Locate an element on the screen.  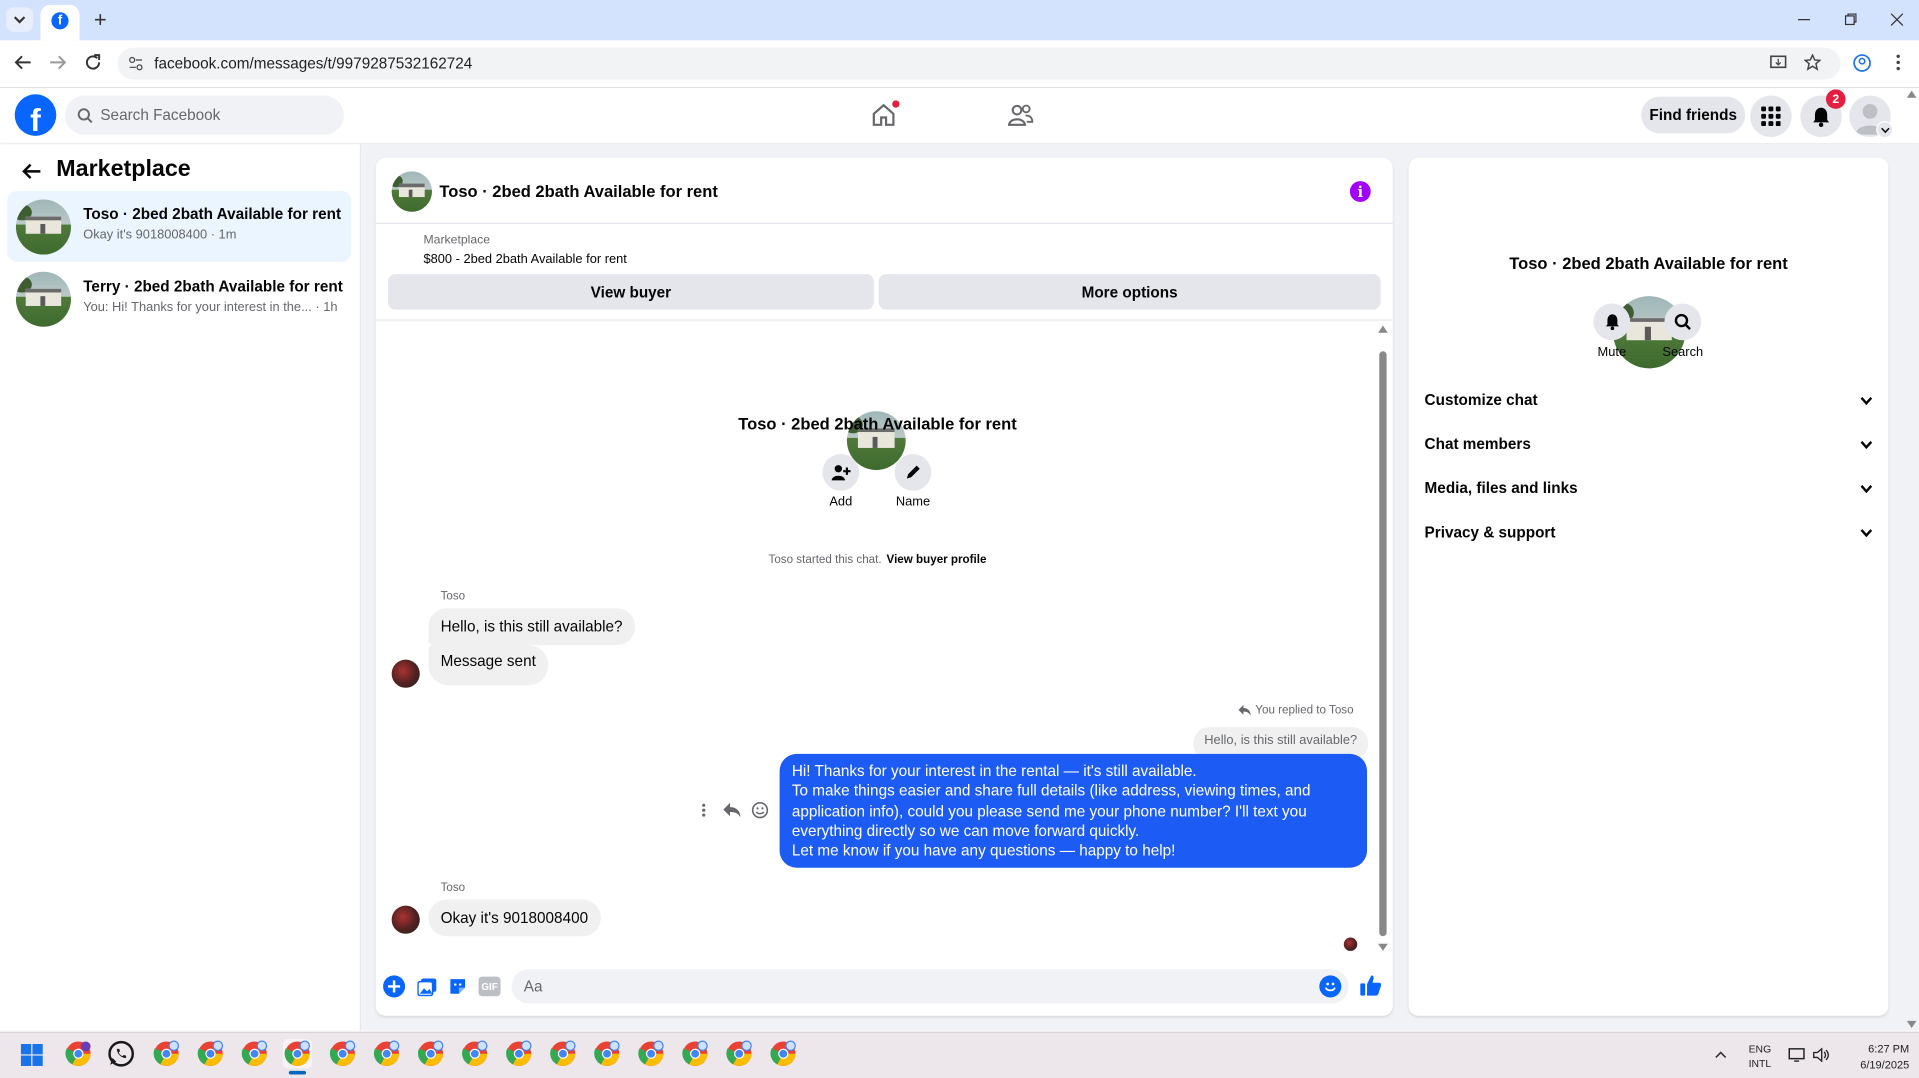
gif-icon: GIF is located at coordinates (489, 986).